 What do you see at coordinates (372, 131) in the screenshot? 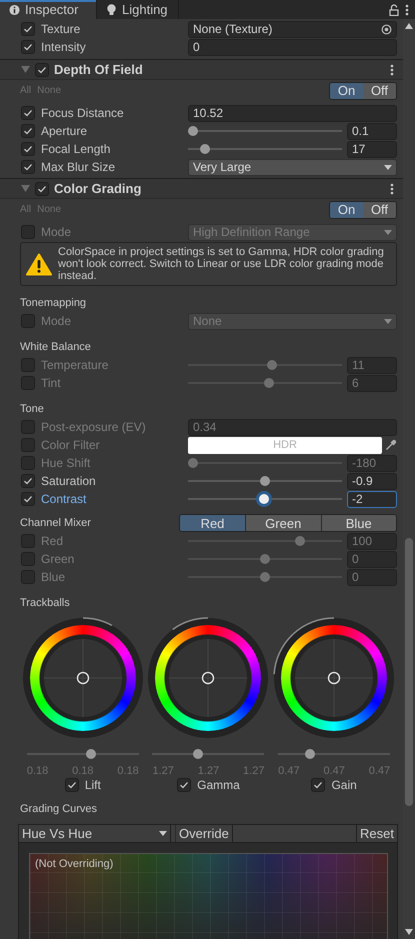
I see `number-field: 0.1` at bounding box center [372, 131].